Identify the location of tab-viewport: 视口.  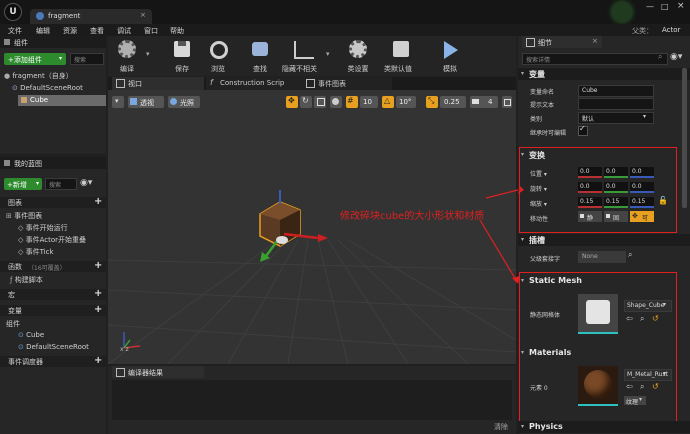
(158, 83).